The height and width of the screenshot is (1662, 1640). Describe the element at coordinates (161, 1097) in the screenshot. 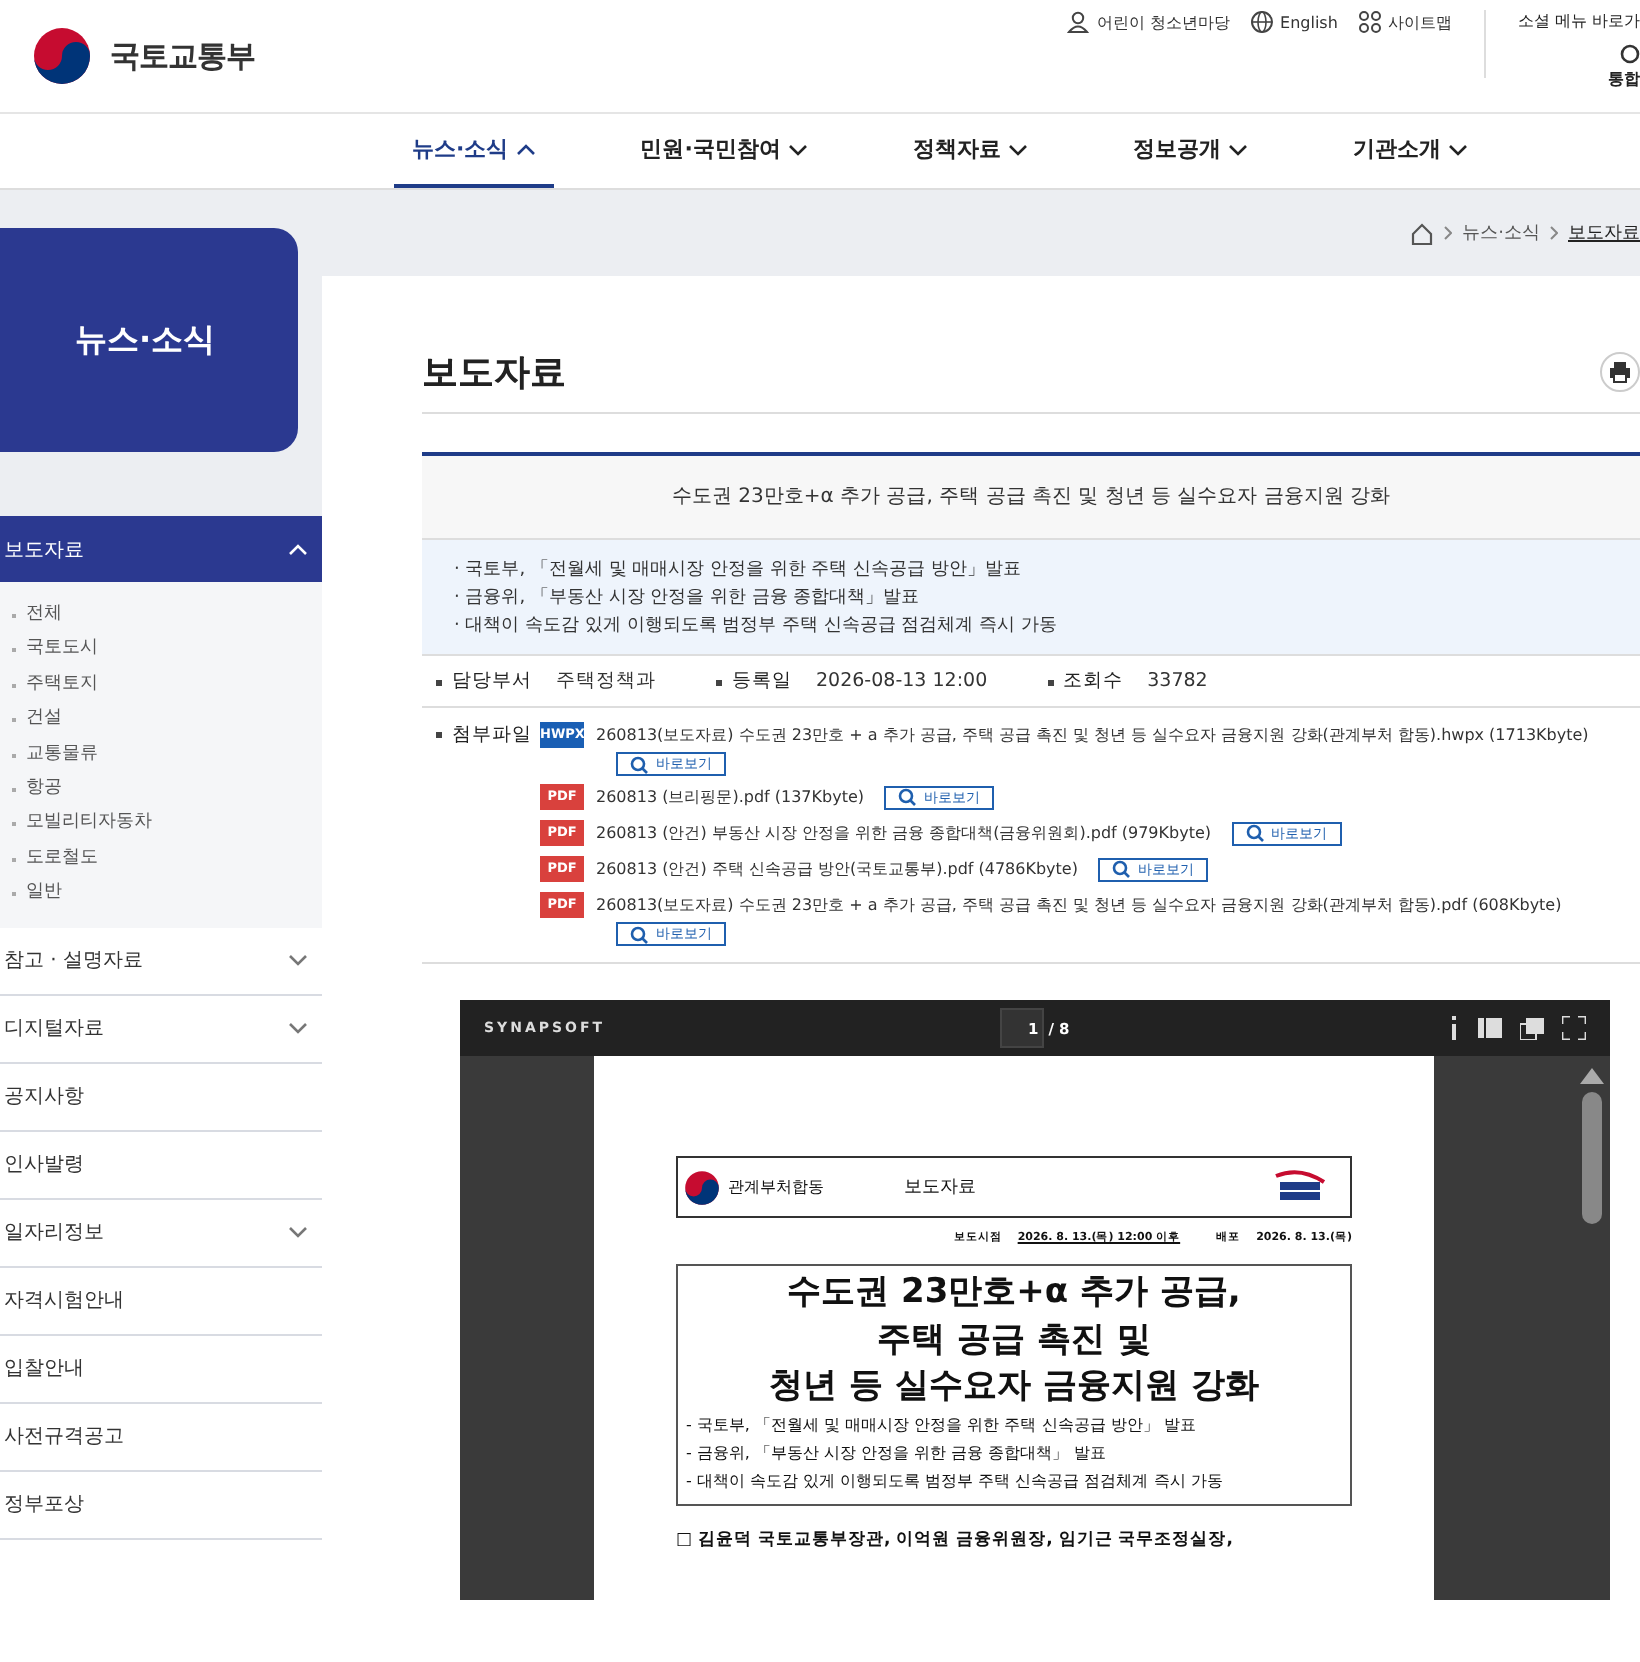

I see `sidebar-item: 공지사항` at that location.